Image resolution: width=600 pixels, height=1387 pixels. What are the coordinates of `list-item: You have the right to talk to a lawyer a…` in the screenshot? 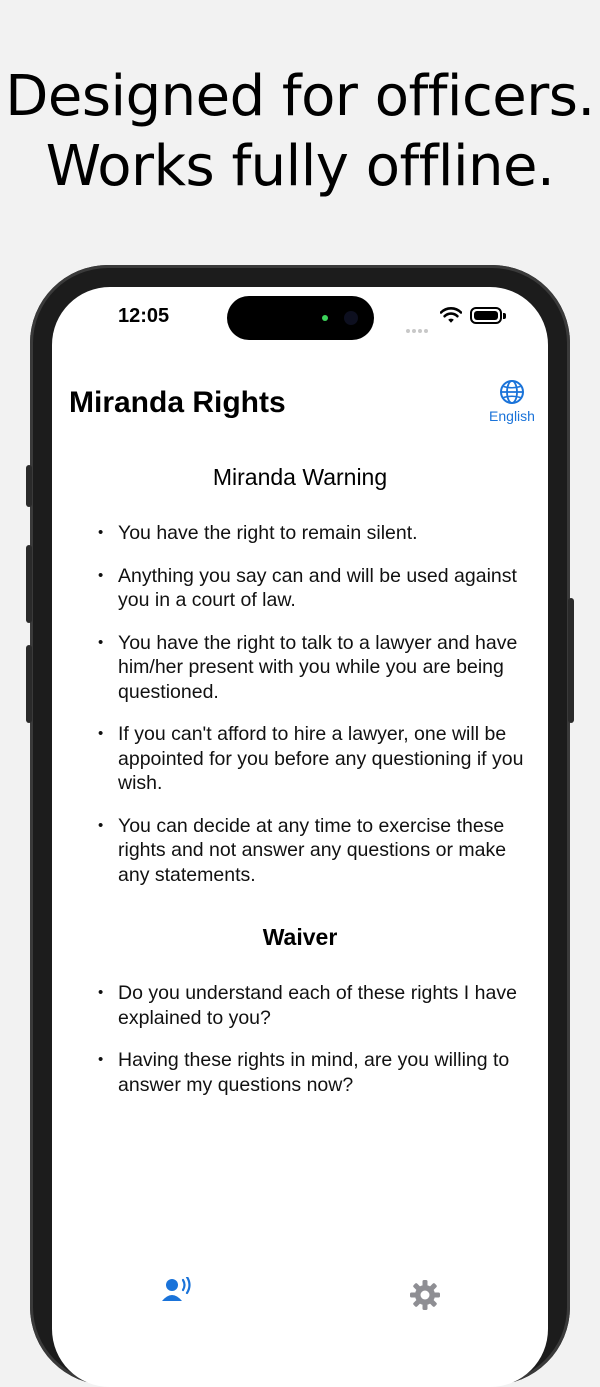 It's located at (313, 668).